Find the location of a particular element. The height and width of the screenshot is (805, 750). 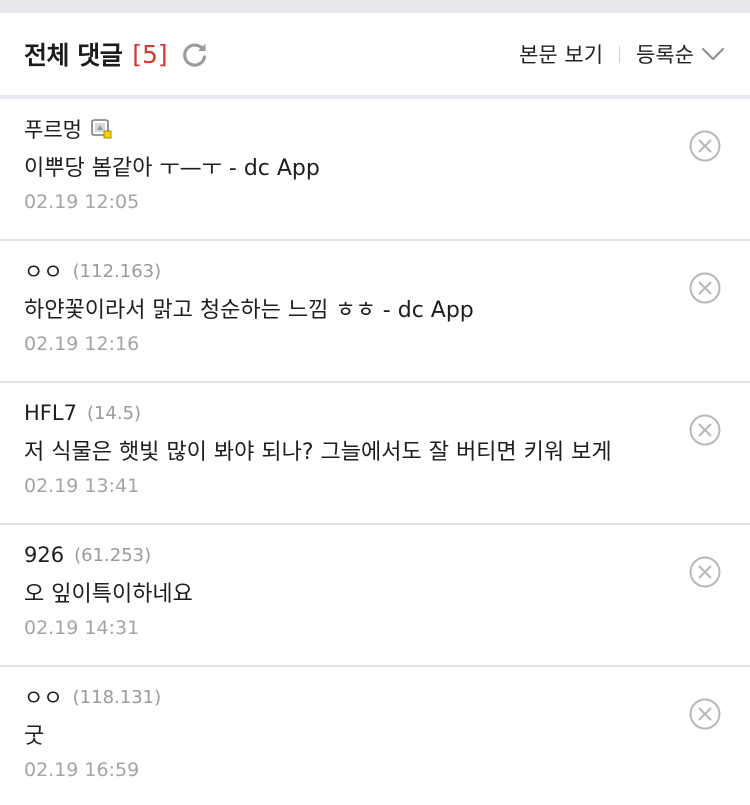

comment-text: 이뿌당 봄같아 ㅜ—ㅜ - dc App is located at coordinates (172, 168).